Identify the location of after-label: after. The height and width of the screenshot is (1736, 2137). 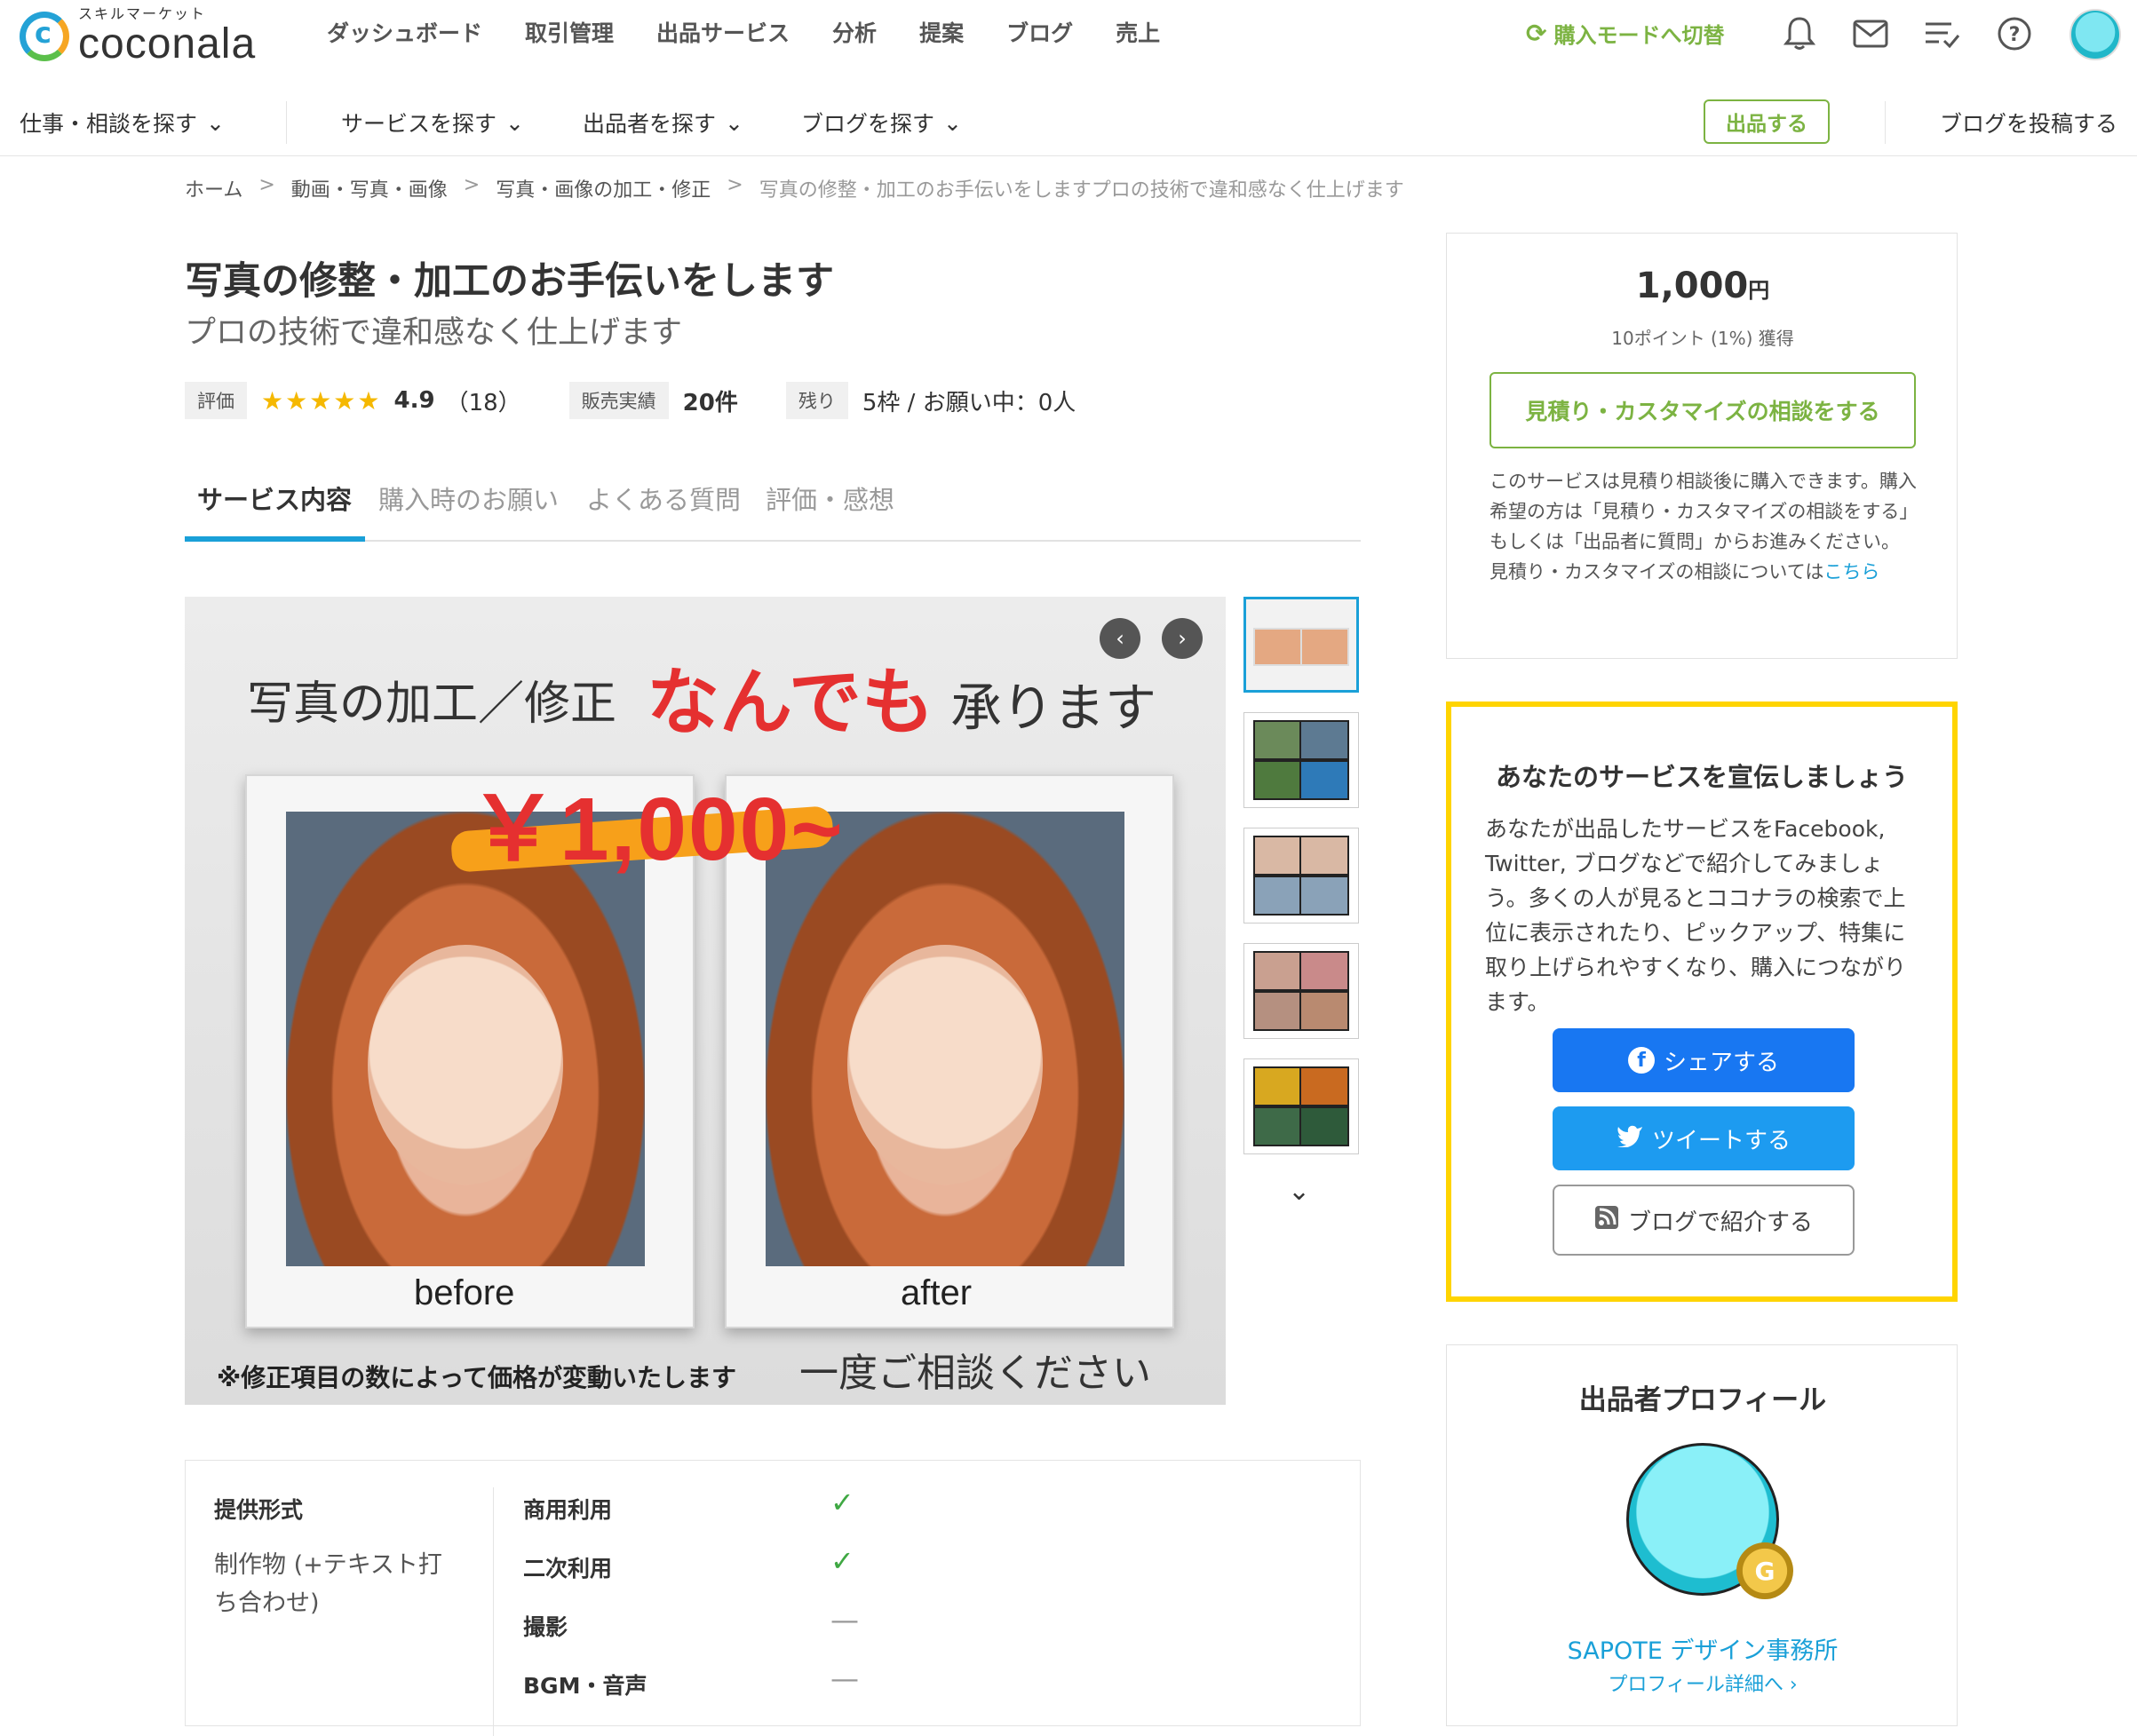
(937, 1292).